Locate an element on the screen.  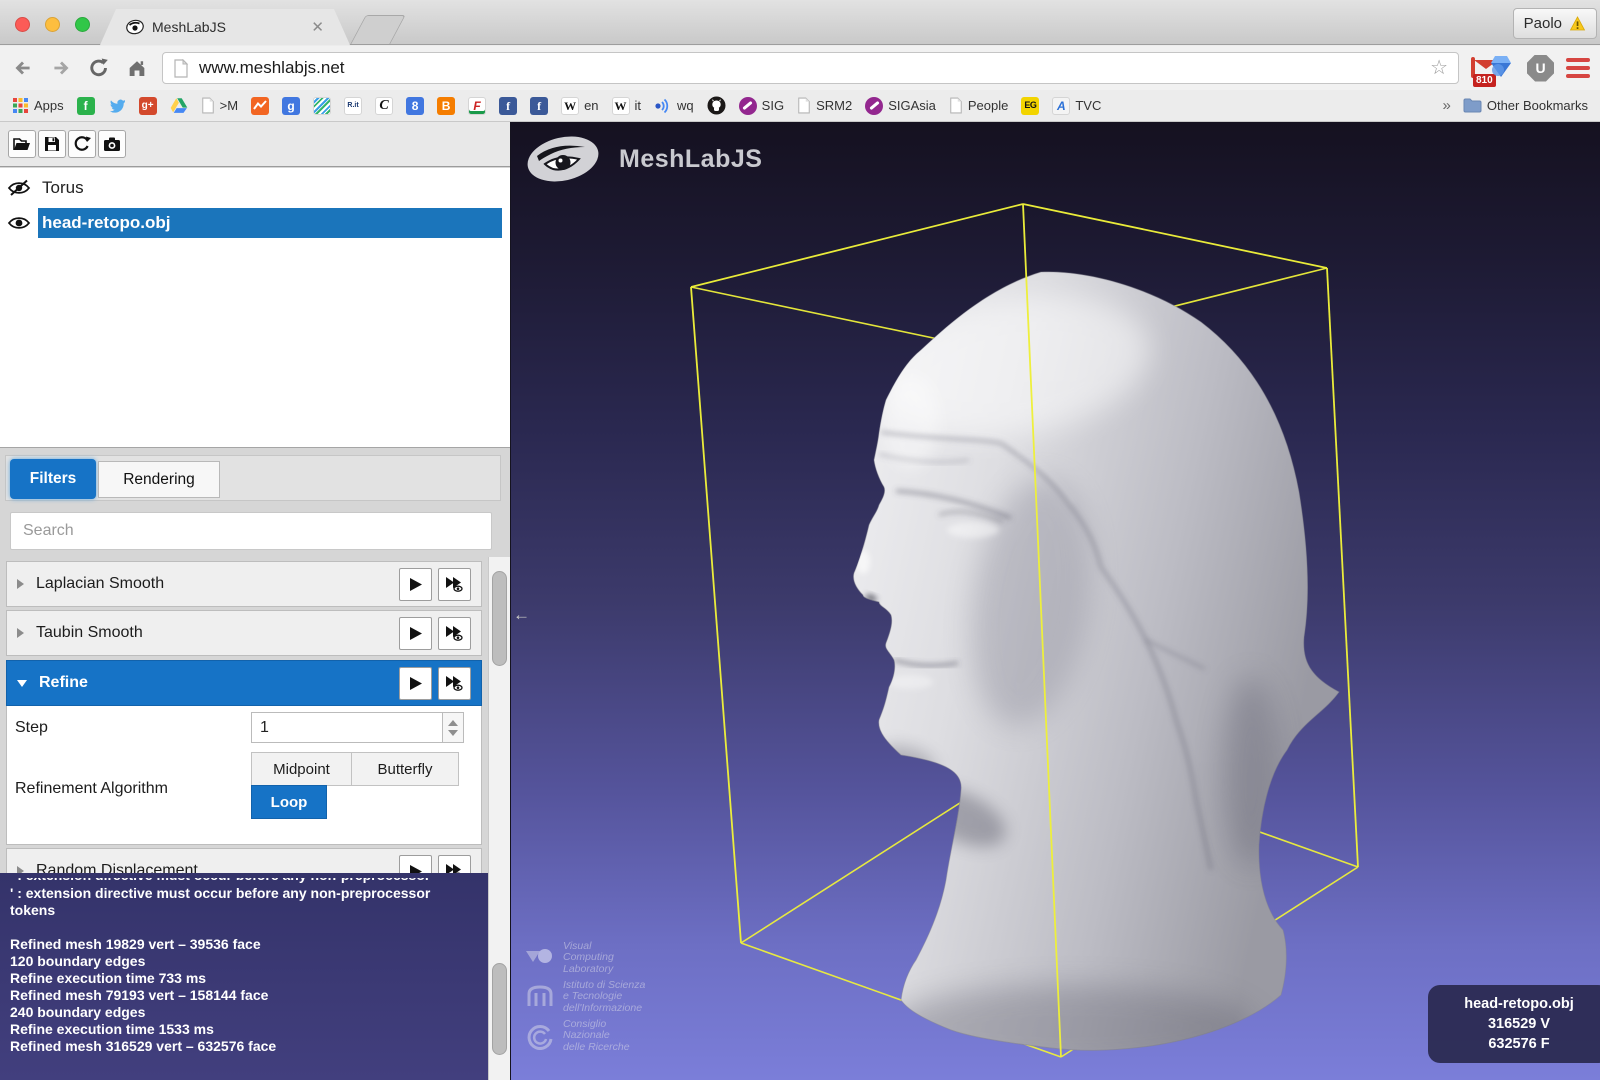
save-file-button is located at coordinates (52, 144).